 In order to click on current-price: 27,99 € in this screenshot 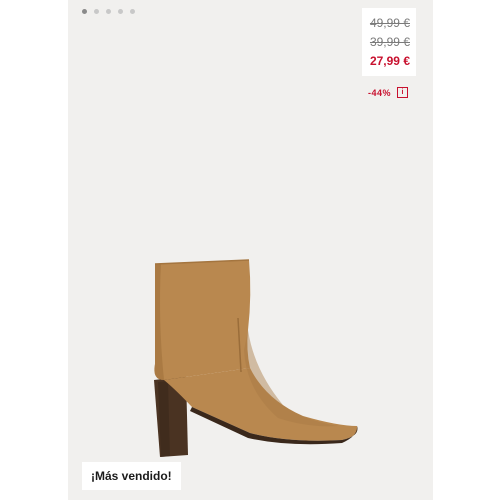, I will do `click(389, 61)`.